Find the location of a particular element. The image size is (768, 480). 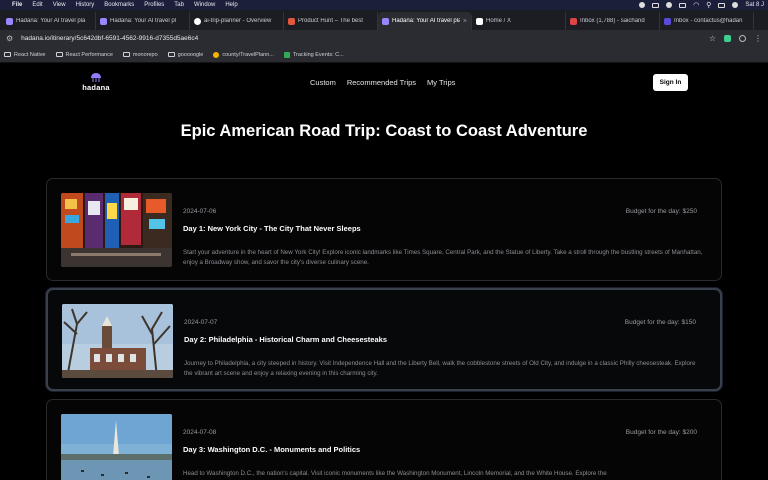

control-center-icon is located at coordinates (722, 5).